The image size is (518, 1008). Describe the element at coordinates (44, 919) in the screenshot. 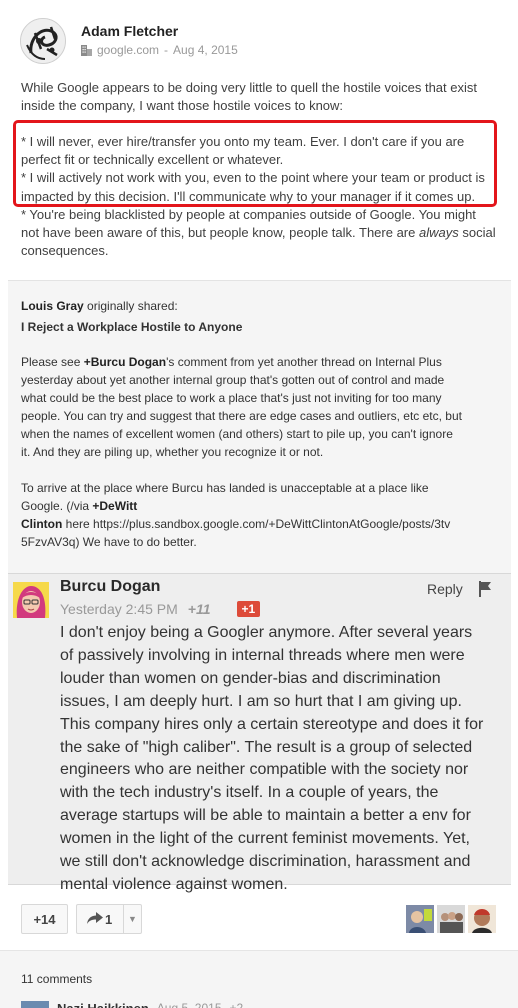

I see `plus-one-post-button: +14` at that location.